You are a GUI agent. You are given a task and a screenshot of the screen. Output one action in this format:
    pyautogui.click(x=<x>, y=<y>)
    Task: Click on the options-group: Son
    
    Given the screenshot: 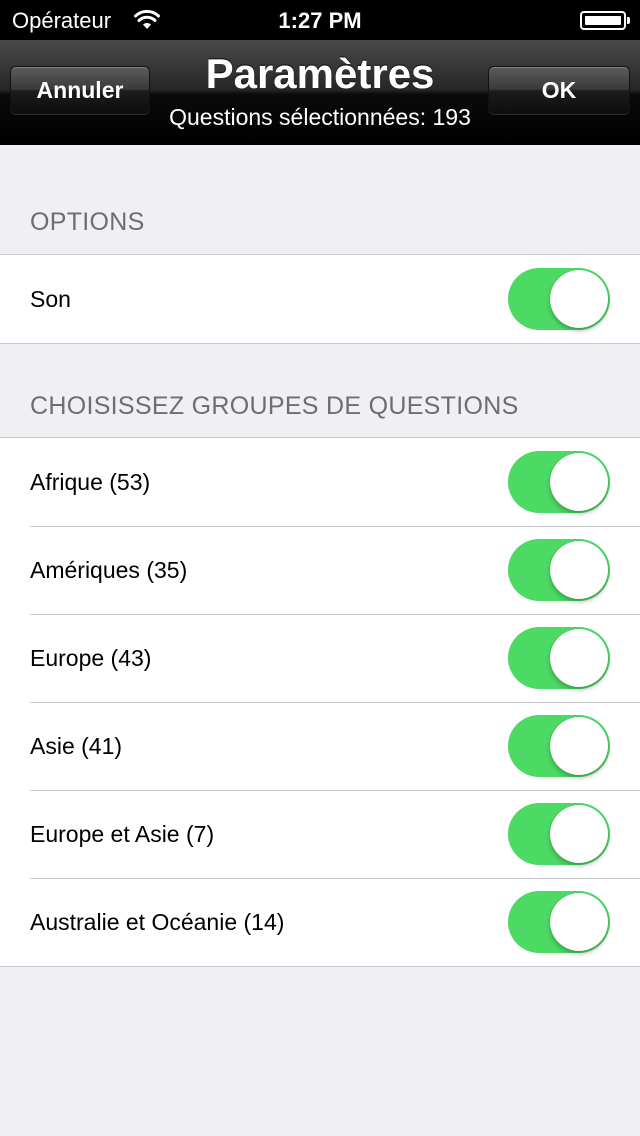 What is the action you would take?
    pyautogui.click(x=320, y=299)
    